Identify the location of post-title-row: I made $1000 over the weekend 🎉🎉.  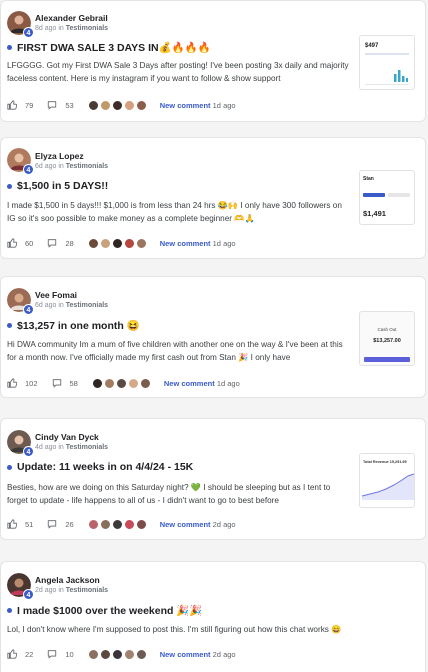
(211, 610).